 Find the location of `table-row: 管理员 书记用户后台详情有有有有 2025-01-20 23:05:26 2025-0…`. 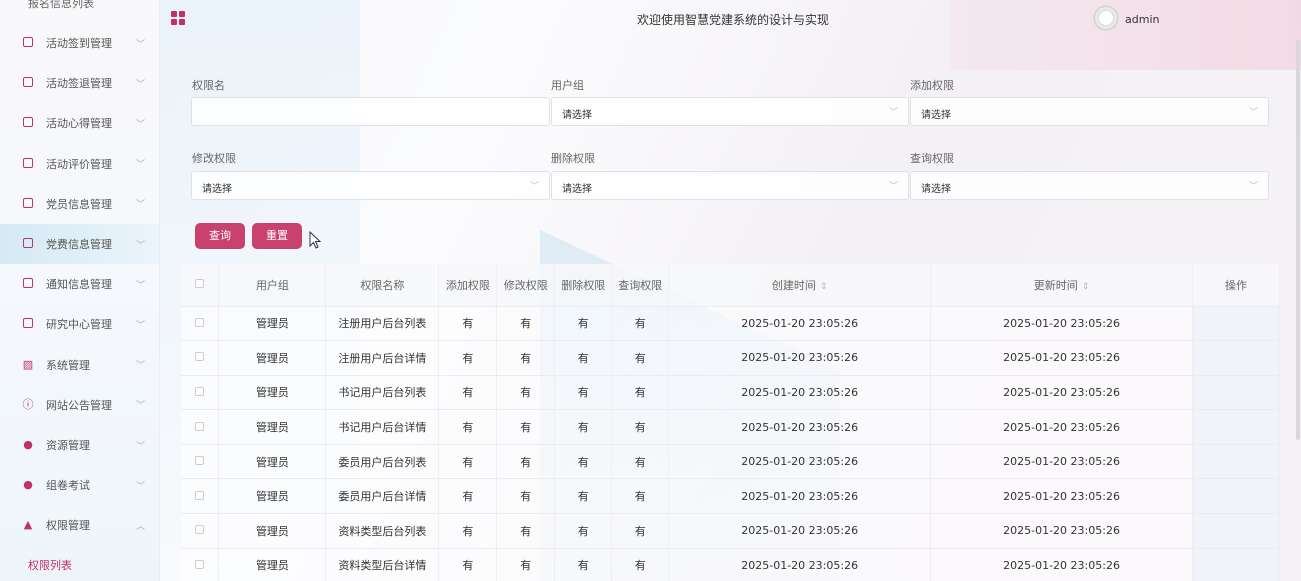

table-row: 管理员 书记用户后台详情有有有有 2025-01-20 23:05:26 2025-0… is located at coordinates (731, 427).